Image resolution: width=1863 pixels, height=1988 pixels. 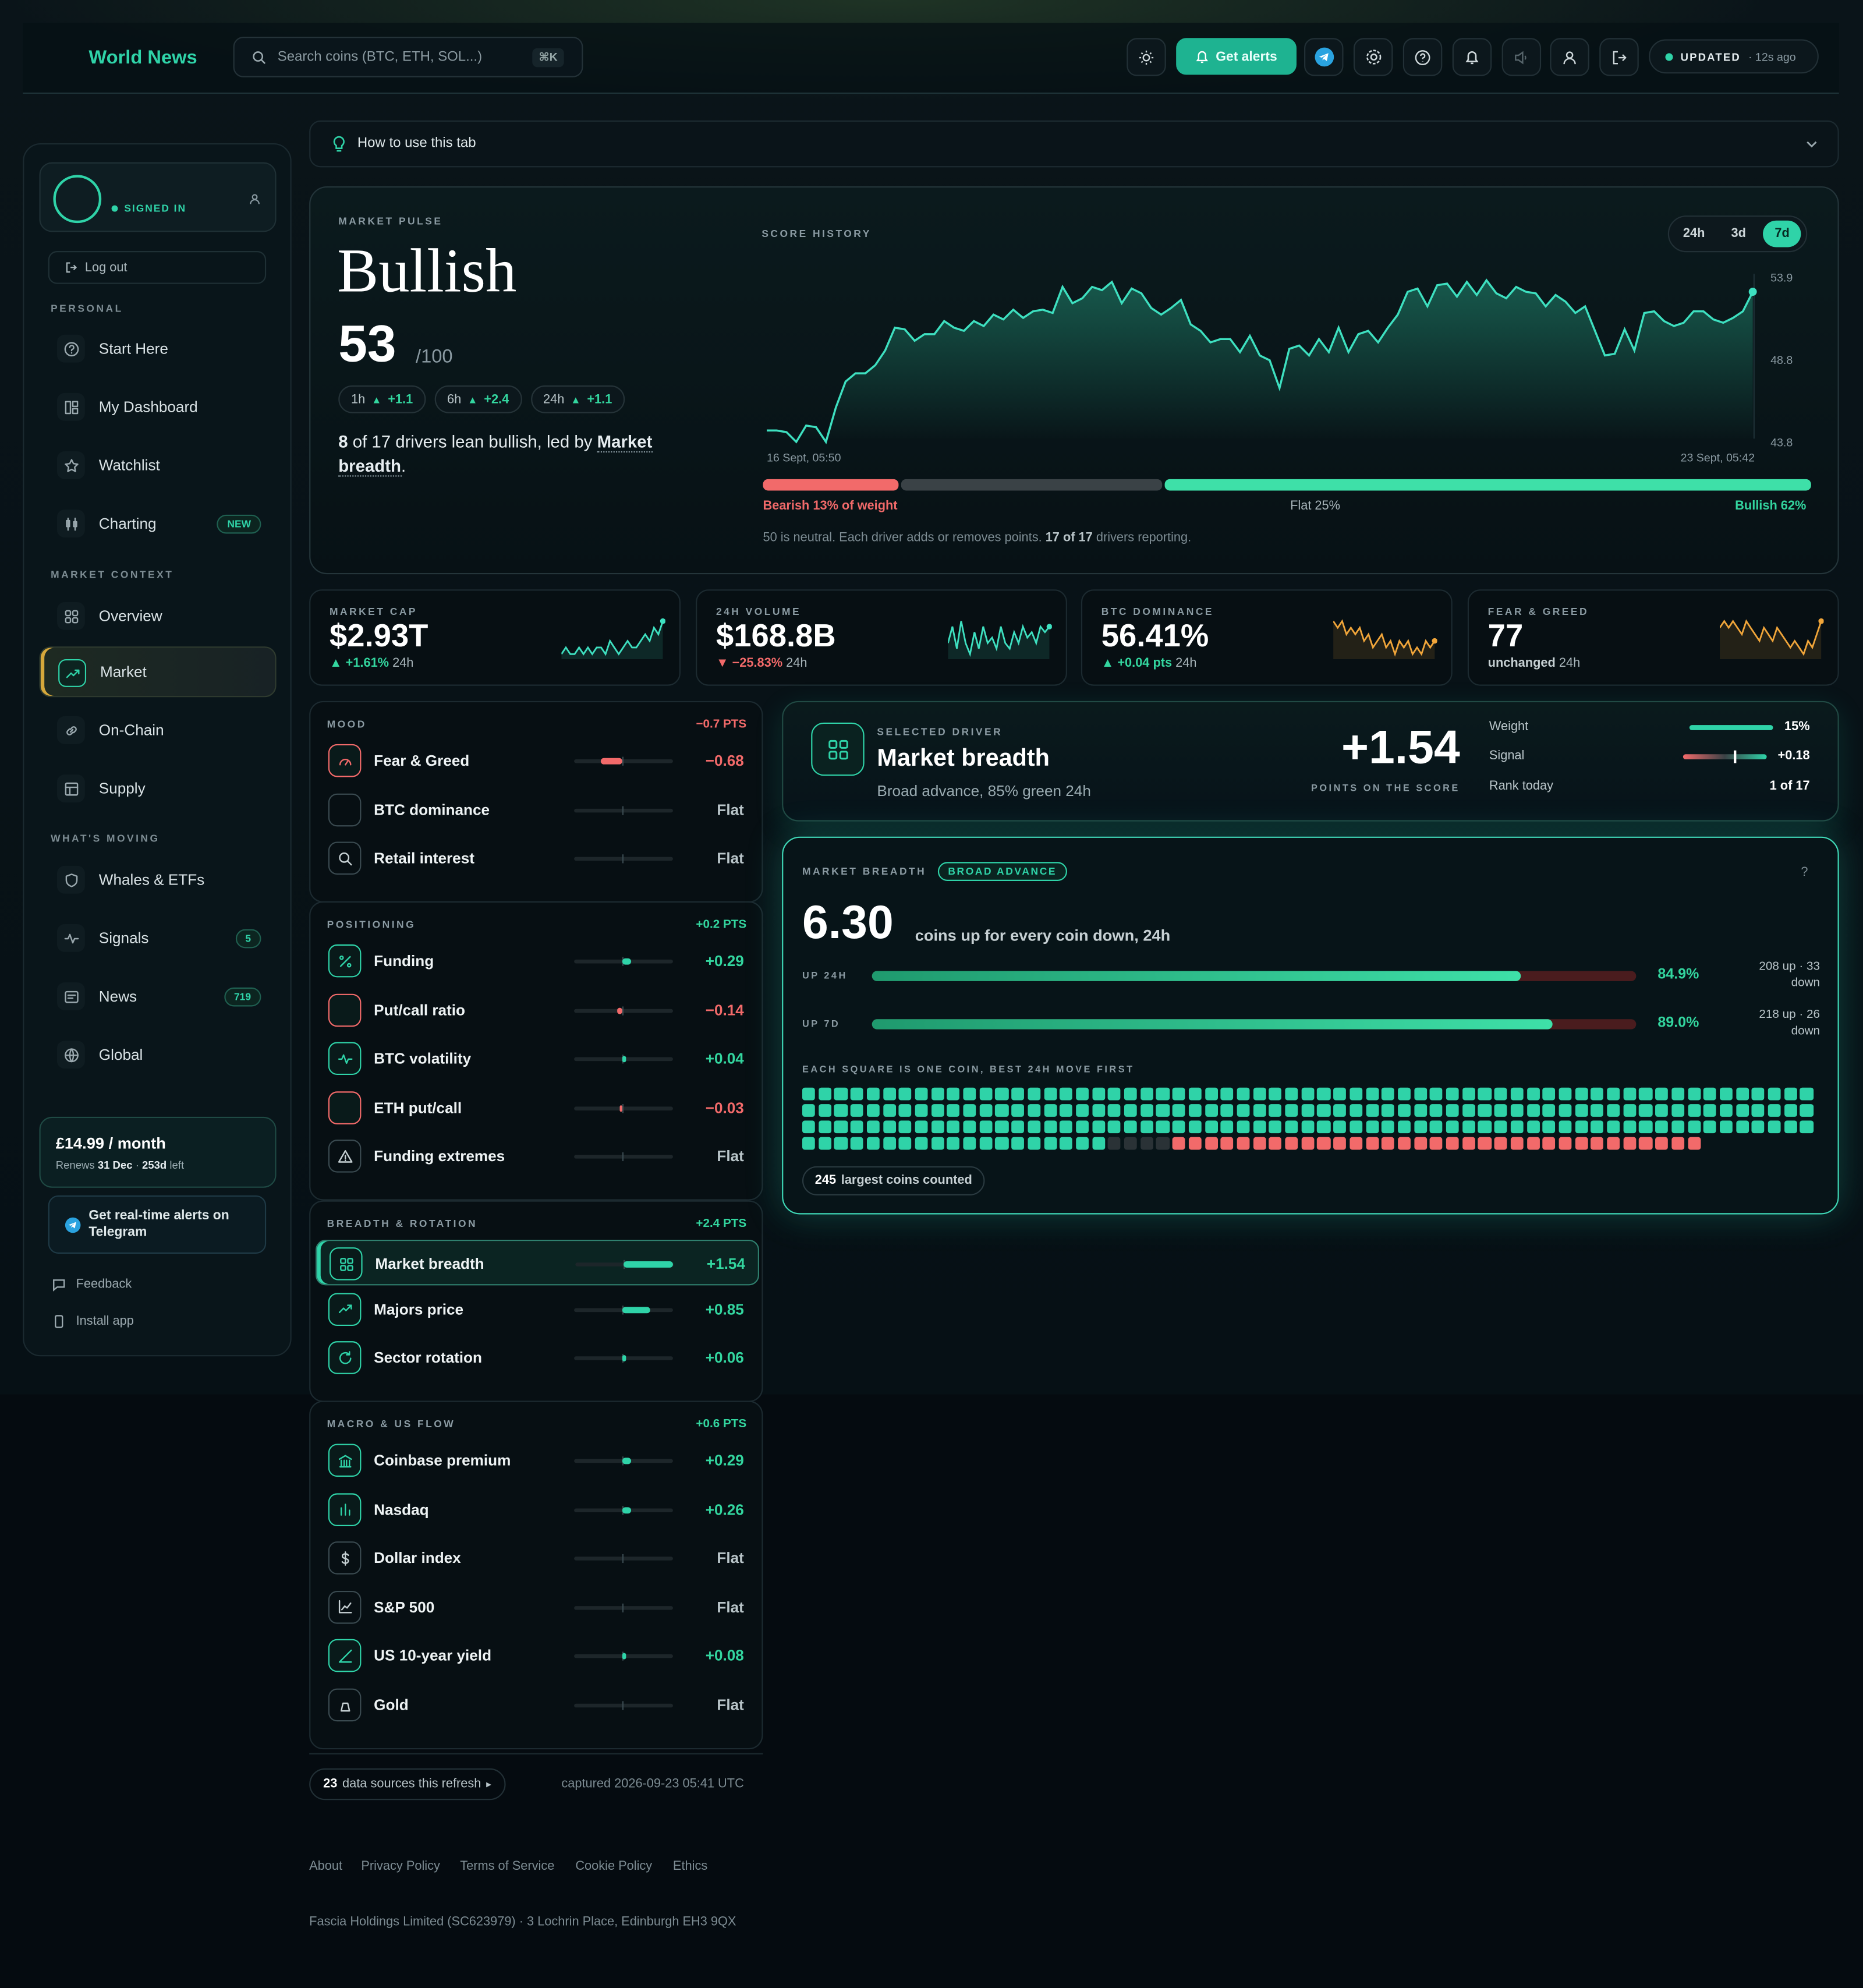 What do you see at coordinates (540, 810) in the screenshot?
I see `driver-row-btc-dominance: BTC dominance Flat` at bounding box center [540, 810].